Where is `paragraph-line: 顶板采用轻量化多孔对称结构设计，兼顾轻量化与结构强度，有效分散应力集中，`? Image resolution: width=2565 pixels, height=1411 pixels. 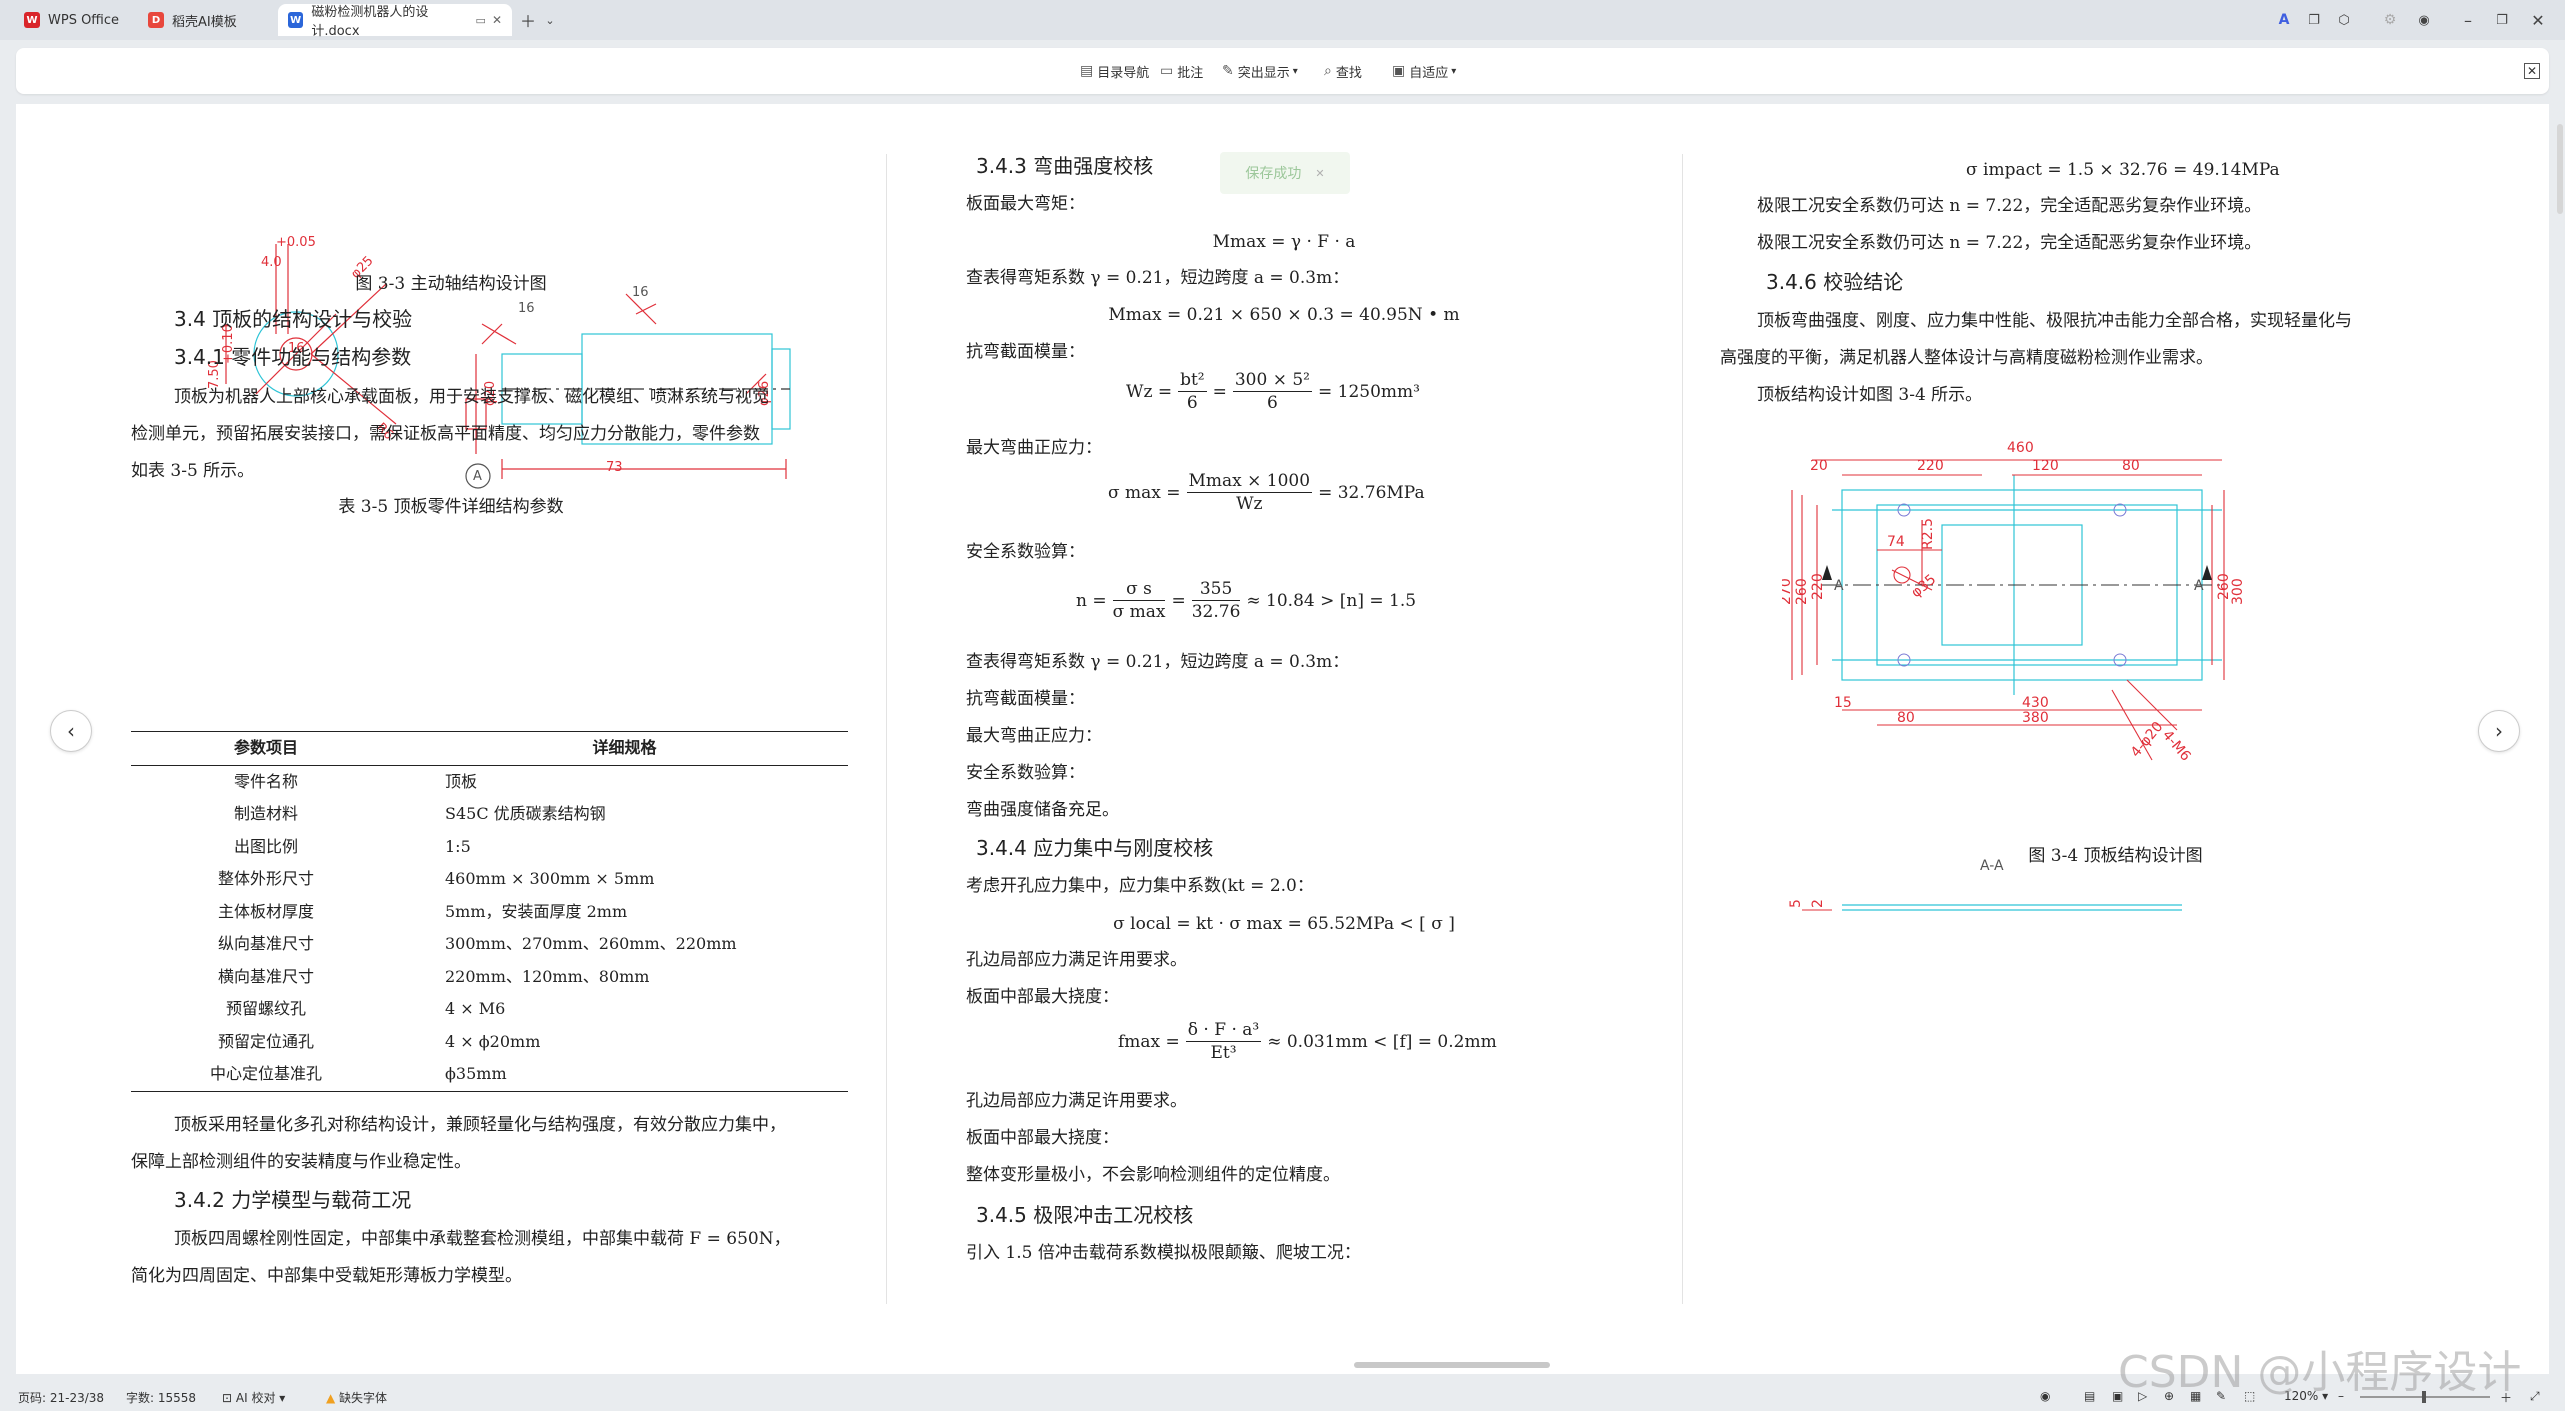 paragraph-line: 顶板采用轻量化多孔对称结构设计，兼顾轻量化与结构强度，有效分散应力集中， is located at coordinates (480, 1125).